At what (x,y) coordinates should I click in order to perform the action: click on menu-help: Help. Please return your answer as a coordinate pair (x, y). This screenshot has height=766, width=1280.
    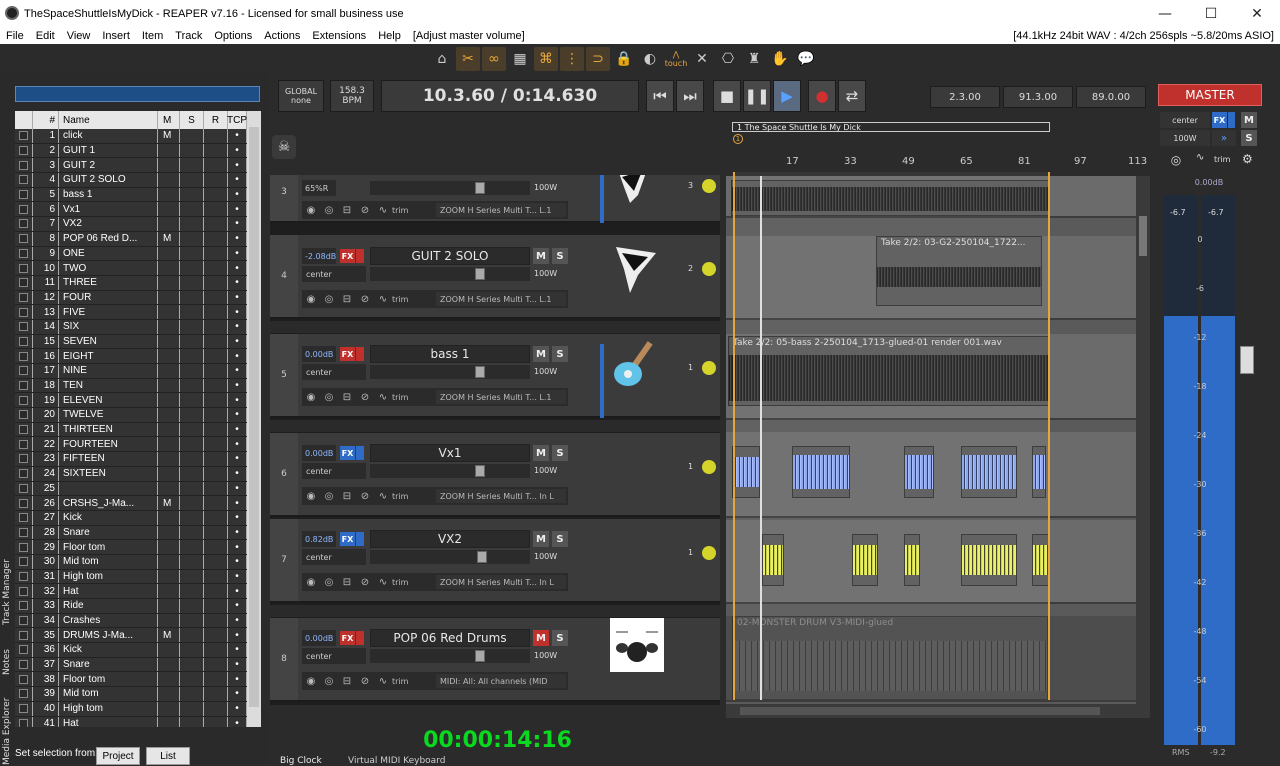
    Looking at the image, I should click on (389, 36).